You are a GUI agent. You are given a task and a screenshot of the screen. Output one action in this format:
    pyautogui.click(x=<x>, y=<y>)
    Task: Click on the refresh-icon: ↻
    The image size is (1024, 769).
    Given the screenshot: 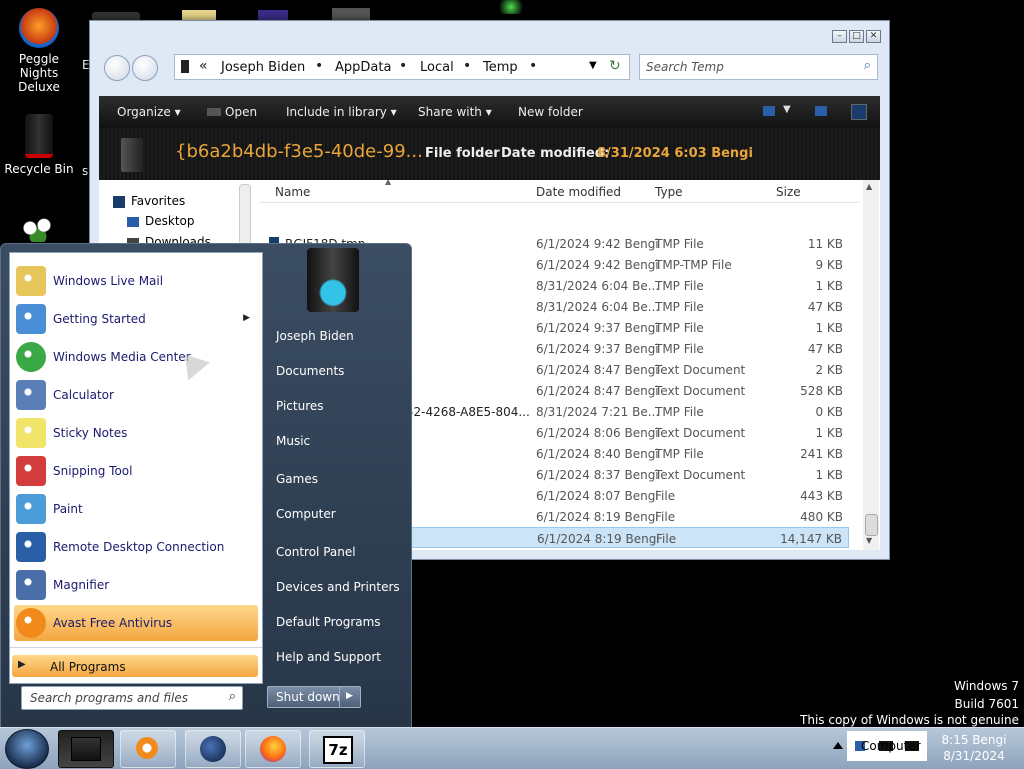 What is the action you would take?
    pyautogui.click(x=615, y=66)
    